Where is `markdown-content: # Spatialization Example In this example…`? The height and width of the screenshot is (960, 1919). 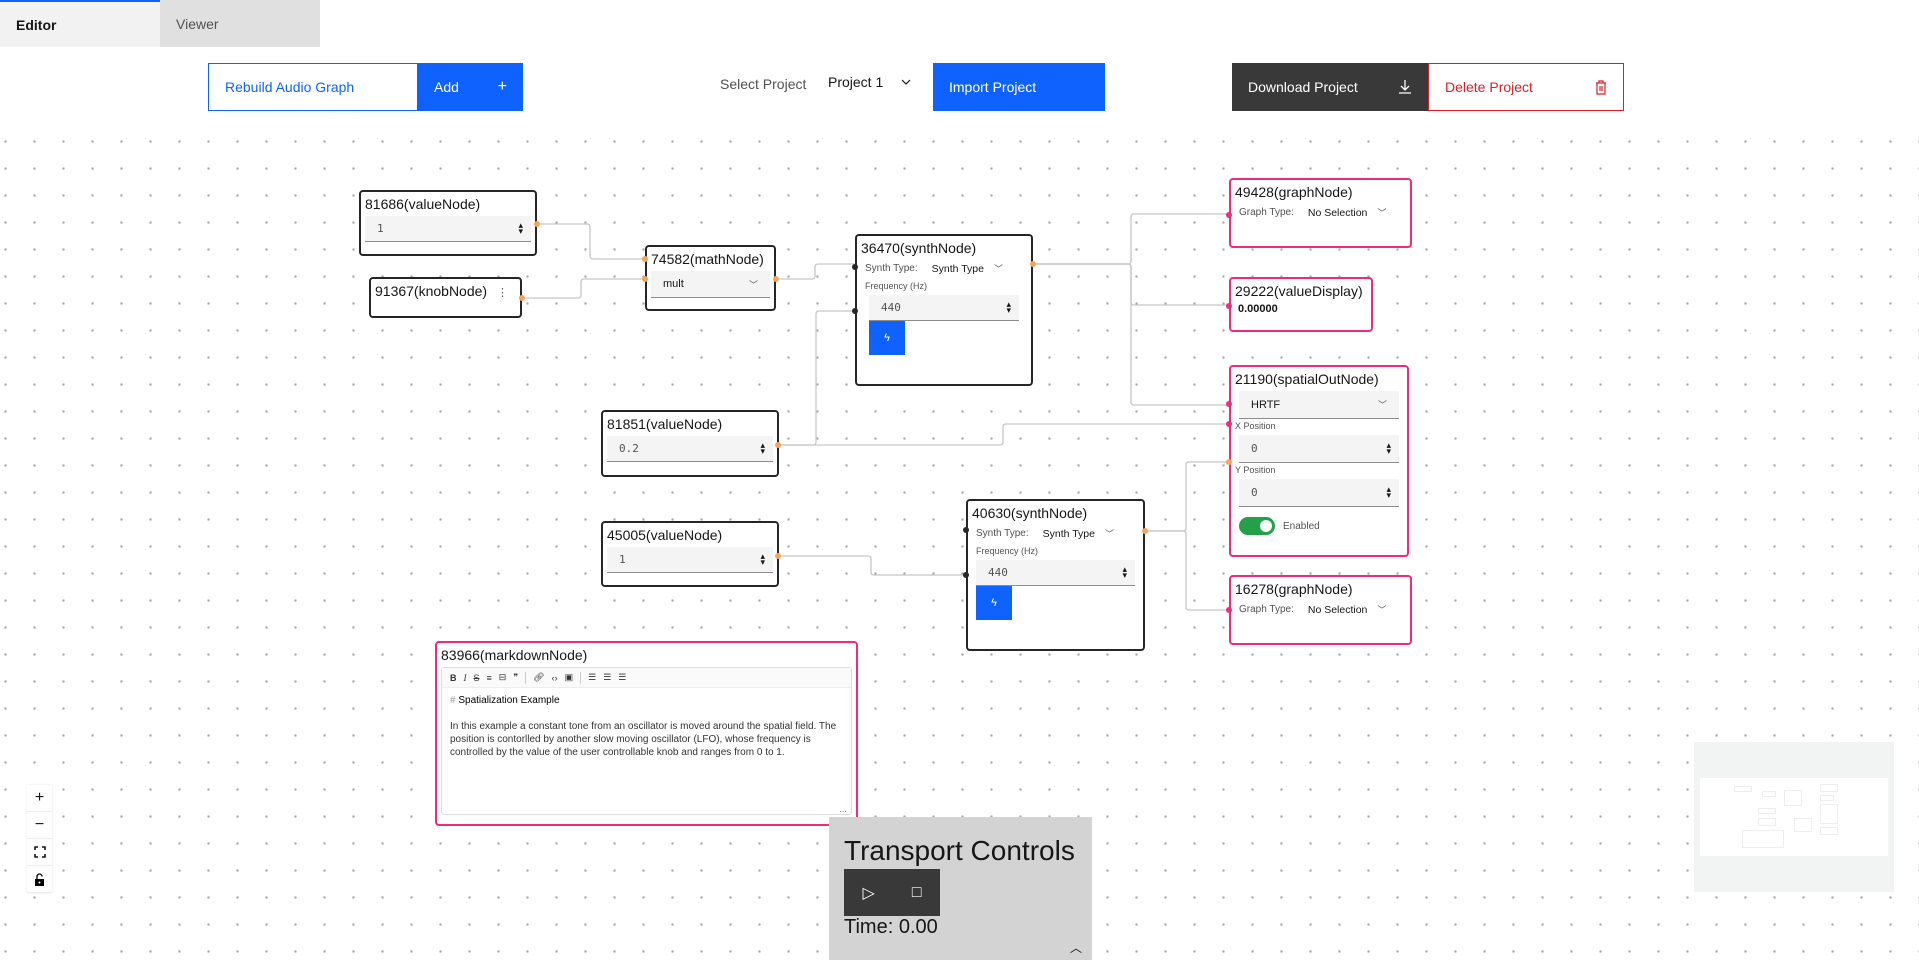
markdown-content: # Spatialization Example In this example… is located at coordinates (646, 726).